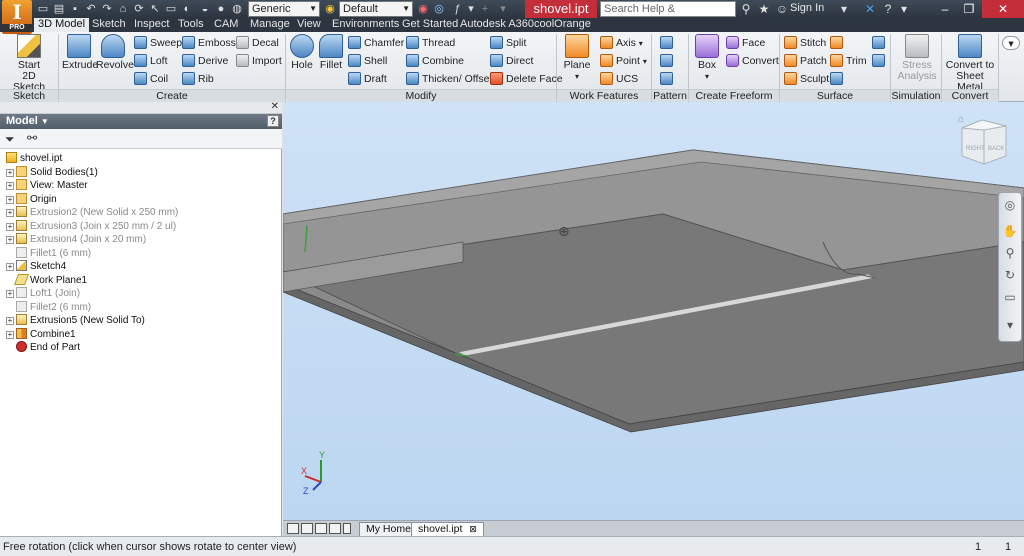 The width and height of the screenshot is (1024, 556). What do you see at coordinates (975, 149) in the screenshot?
I see `viewcube-right-face: RIGHT` at bounding box center [975, 149].